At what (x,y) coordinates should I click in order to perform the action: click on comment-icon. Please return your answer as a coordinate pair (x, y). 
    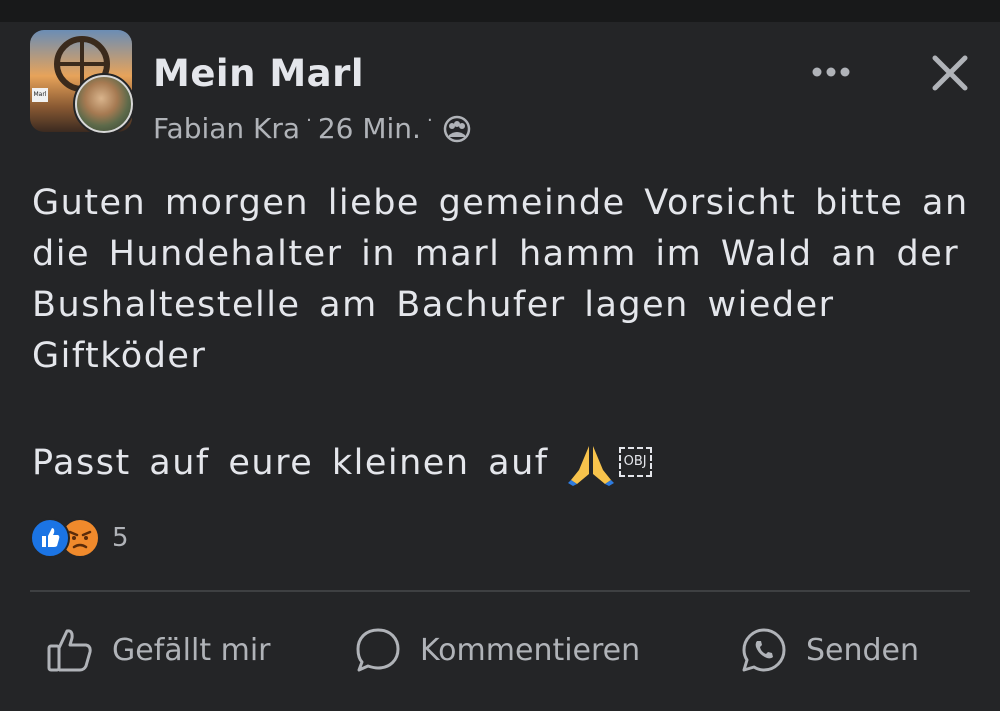
    Looking at the image, I should click on (378, 650).